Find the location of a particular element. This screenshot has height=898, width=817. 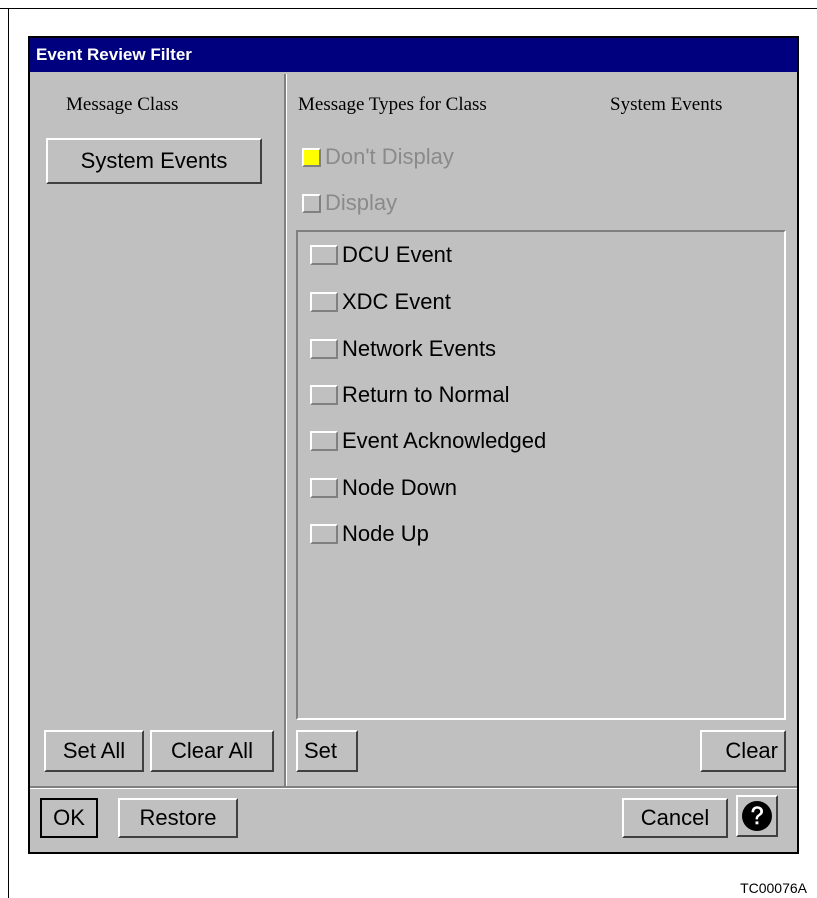

restore-button: Restore is located at coordinates (178, 818).